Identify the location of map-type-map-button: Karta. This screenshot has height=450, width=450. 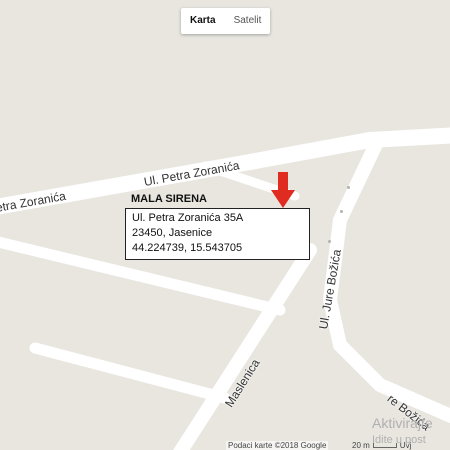
(203, 21).